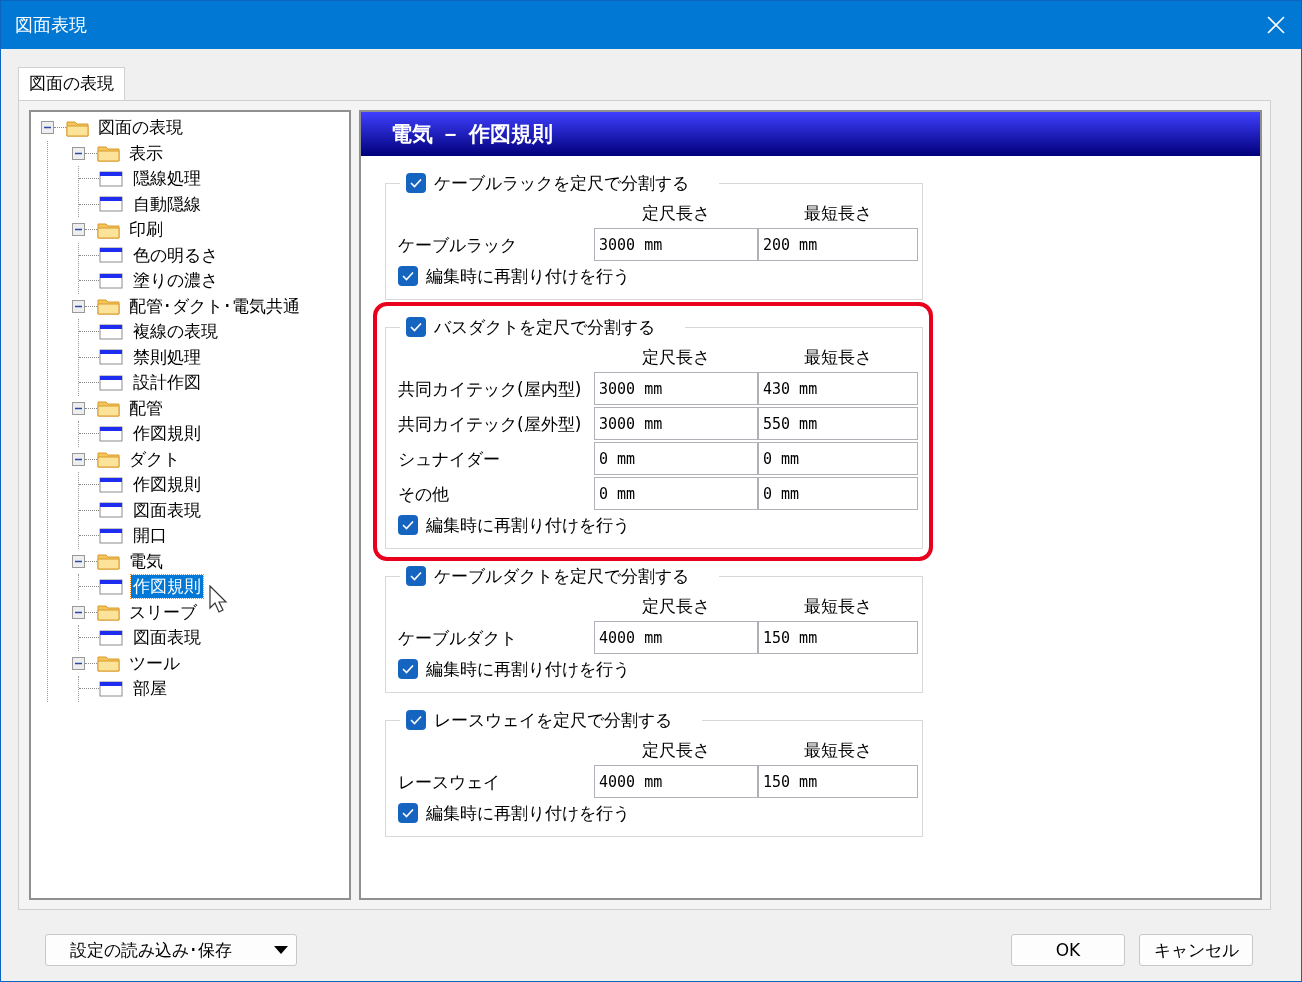 The height and width of the screenshot is (982, 1302). Describe the element at coordinates (449, 782) in the screenshot. I see `row-label: レースウェイ` at that location.